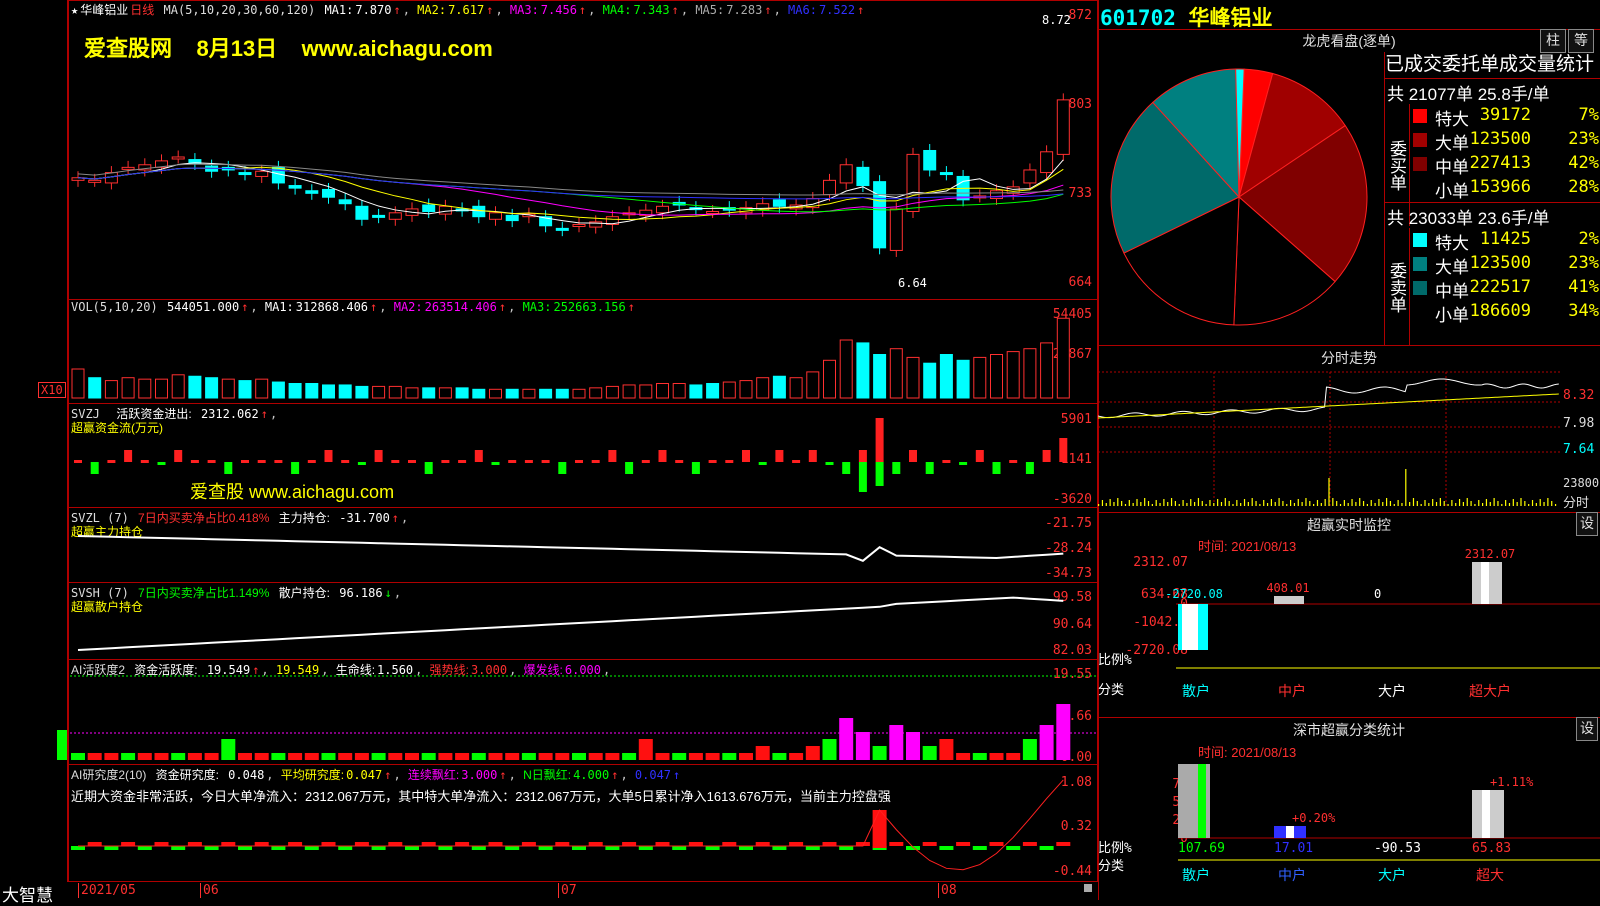 Image resolution: width=1600 pixels, height=906 pixels. I want to click on brand-label: 大智慧, so click(27, 895).